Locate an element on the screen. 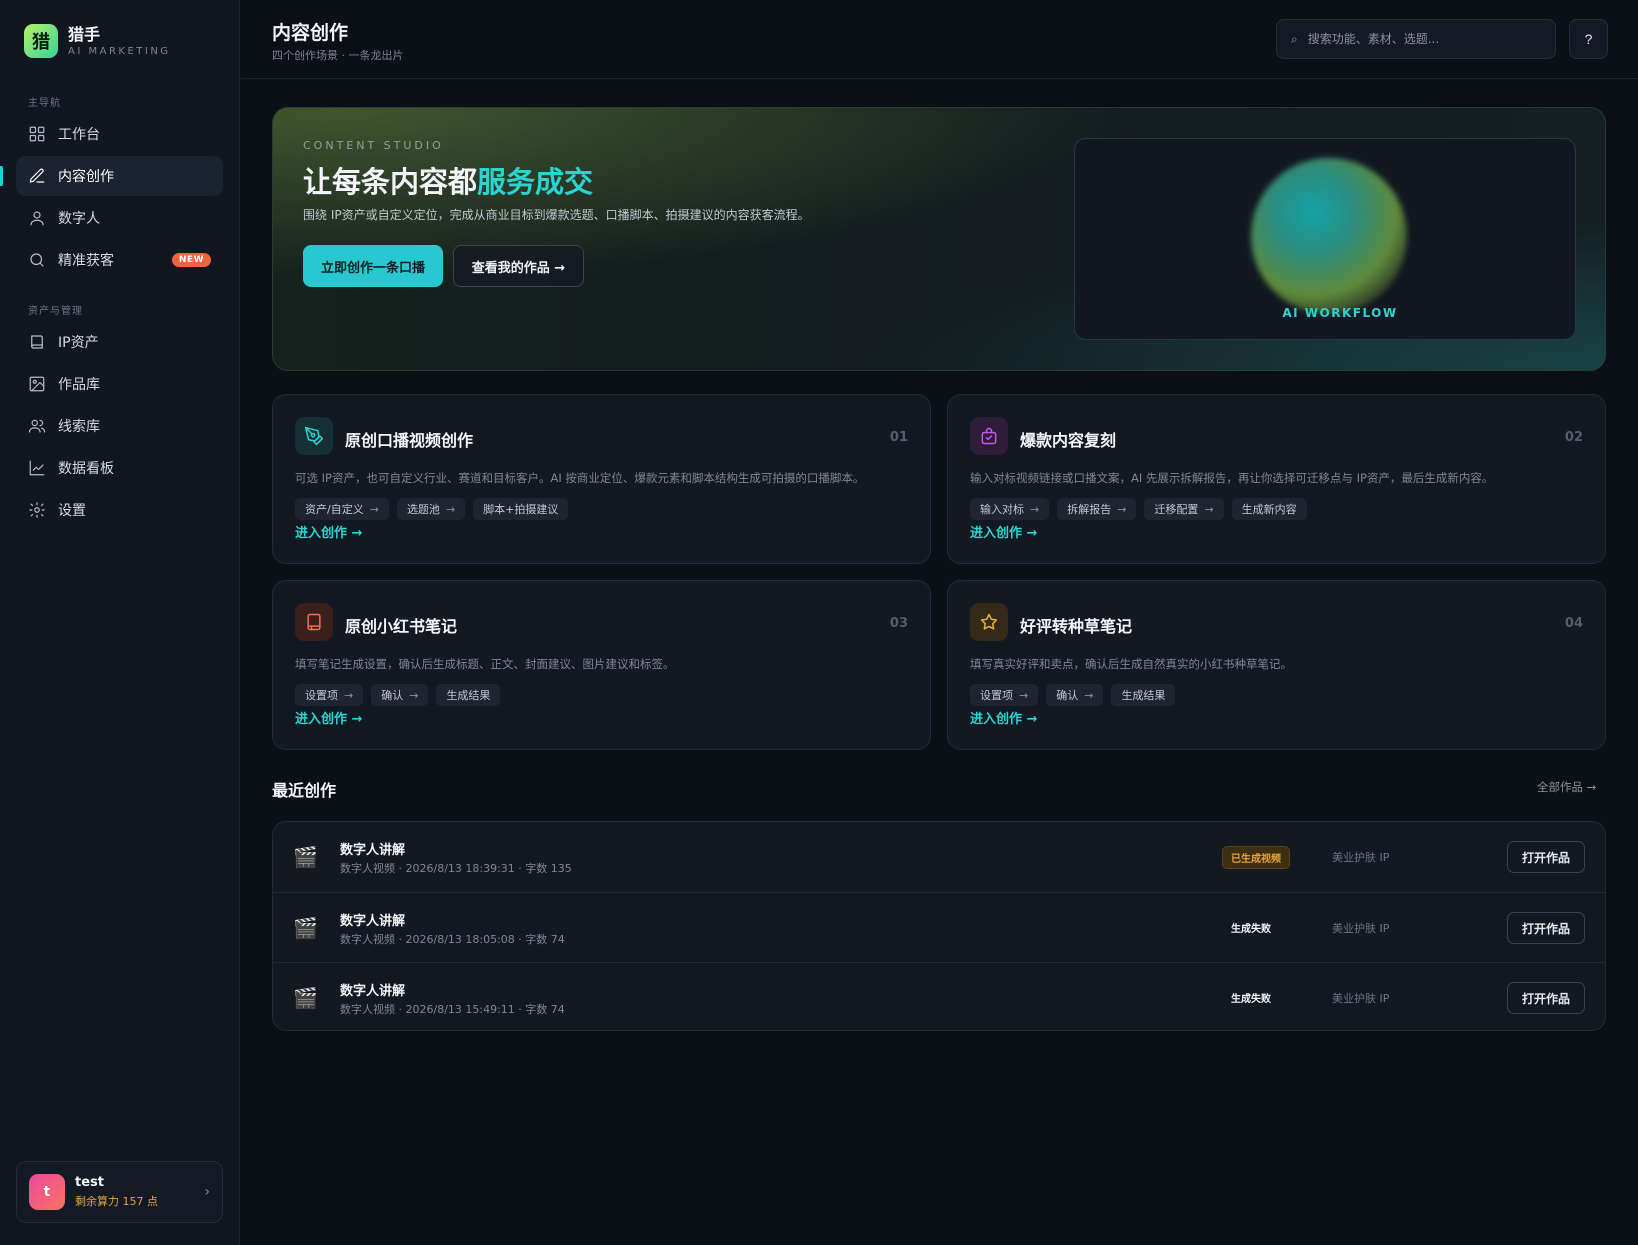 The width and height of the screenshot is (1638, 1245). step-label: 迁移配置 is located at coordinates (1176, 509).